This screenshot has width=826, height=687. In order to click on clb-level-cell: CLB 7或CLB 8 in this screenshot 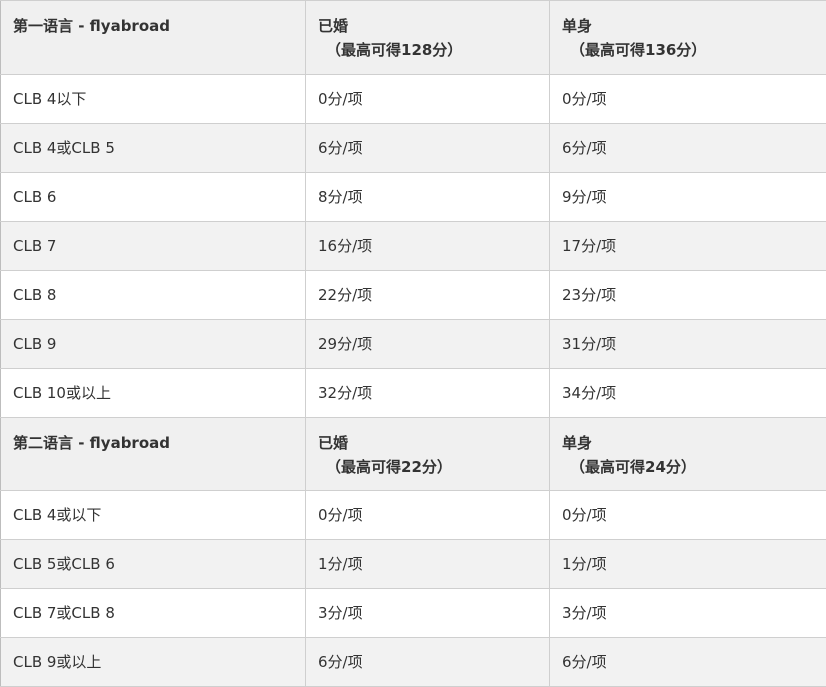, I will do `click(153, 613)`.